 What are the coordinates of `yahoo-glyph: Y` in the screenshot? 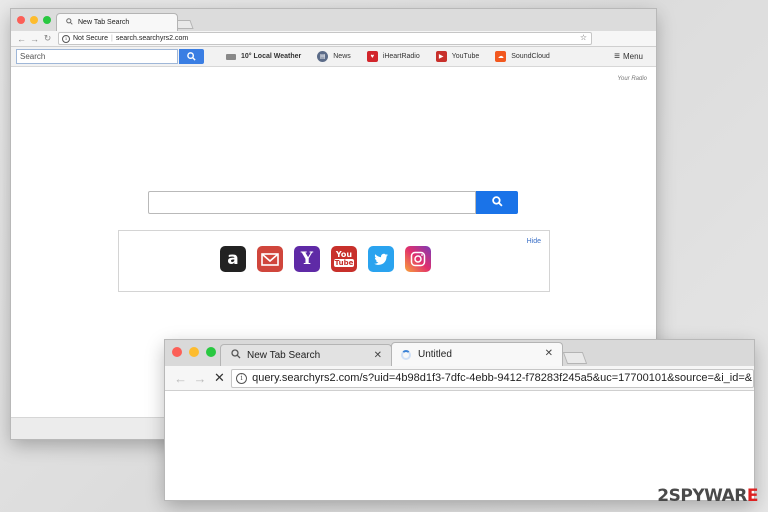 It's located at (307, 259).